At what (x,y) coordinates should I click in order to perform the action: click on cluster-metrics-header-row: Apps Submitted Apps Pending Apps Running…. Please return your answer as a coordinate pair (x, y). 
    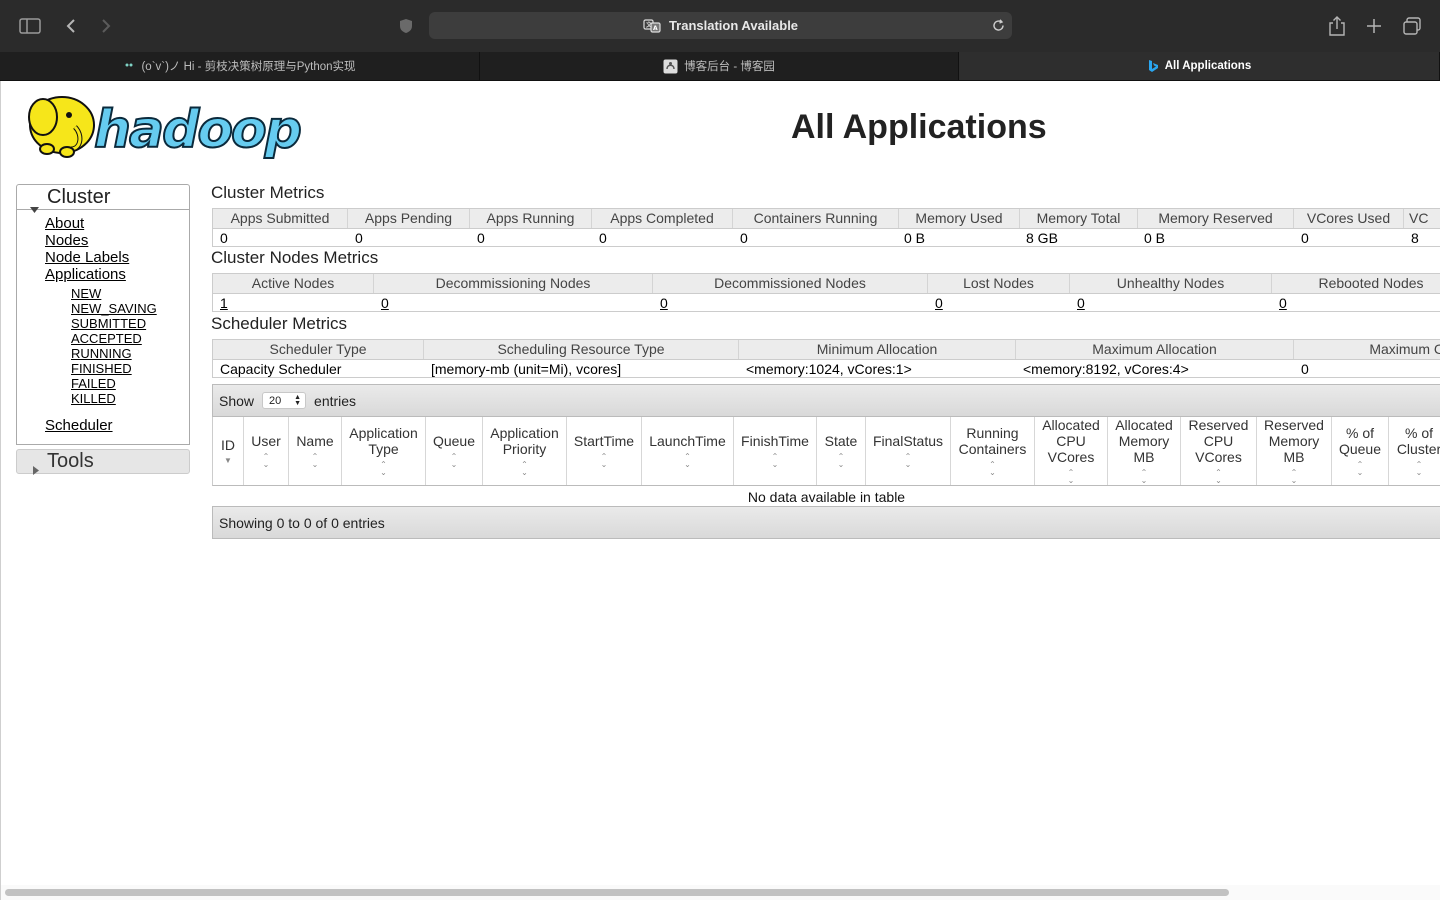
    Looking at the image, I should click on (826, 219).